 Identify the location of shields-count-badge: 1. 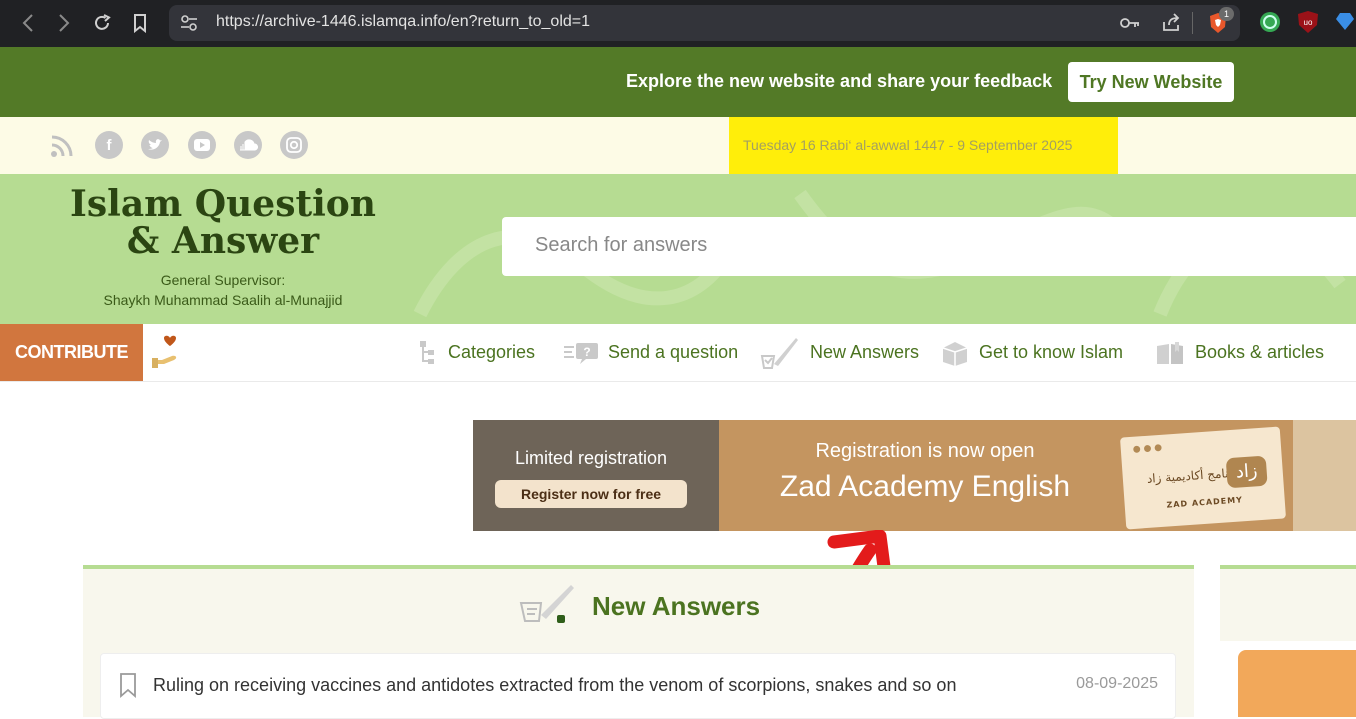
(1226, 14).